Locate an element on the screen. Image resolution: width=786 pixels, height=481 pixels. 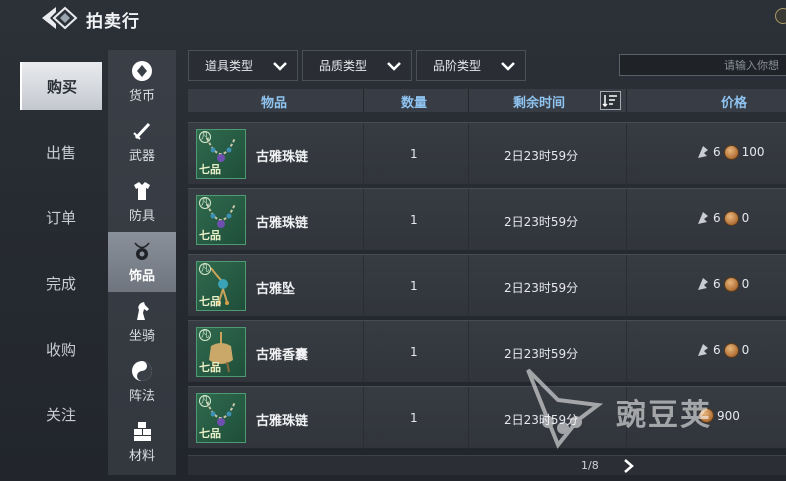
table-row: 凡 七品 古雅坠 1 2日23时59分 6 0 is located at coordinates (487, 285).